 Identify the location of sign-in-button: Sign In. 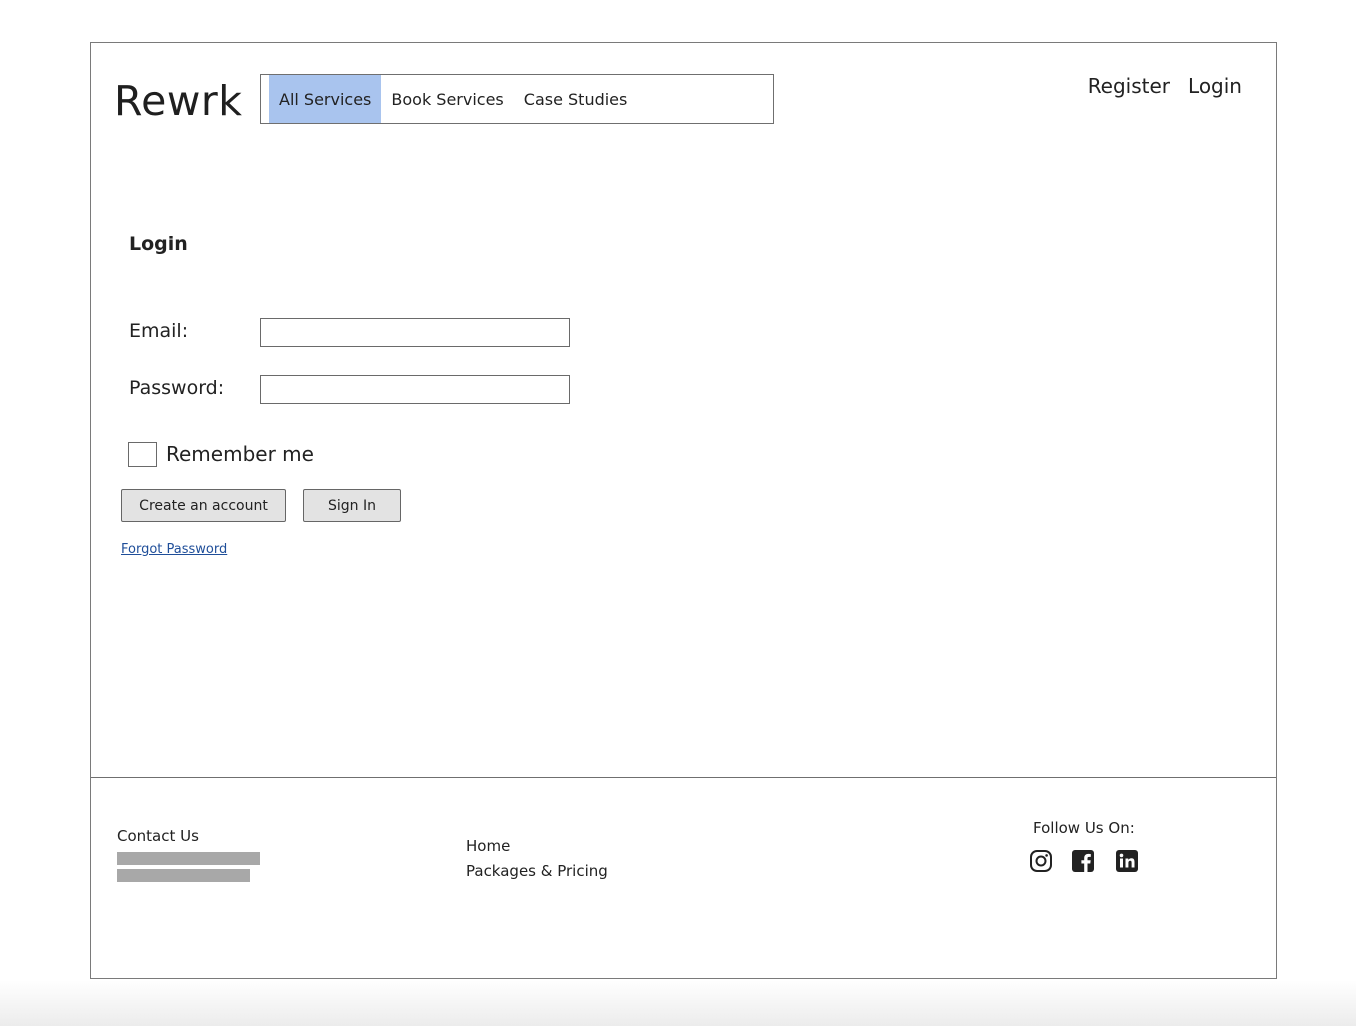
(352, 505).